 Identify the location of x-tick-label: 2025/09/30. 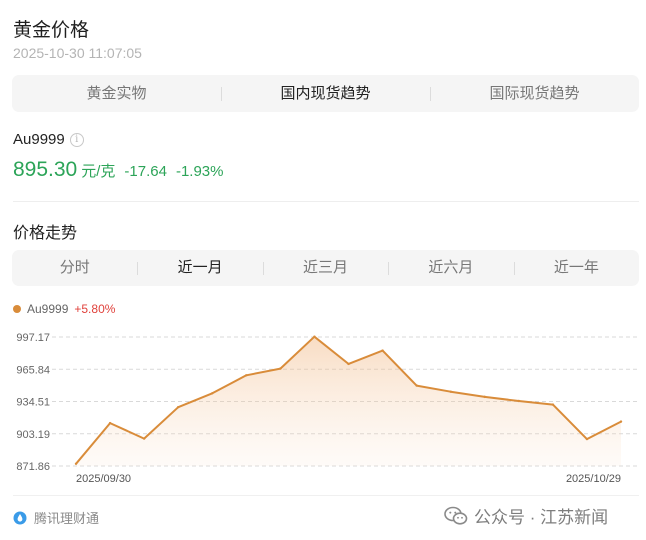
(103, 479).